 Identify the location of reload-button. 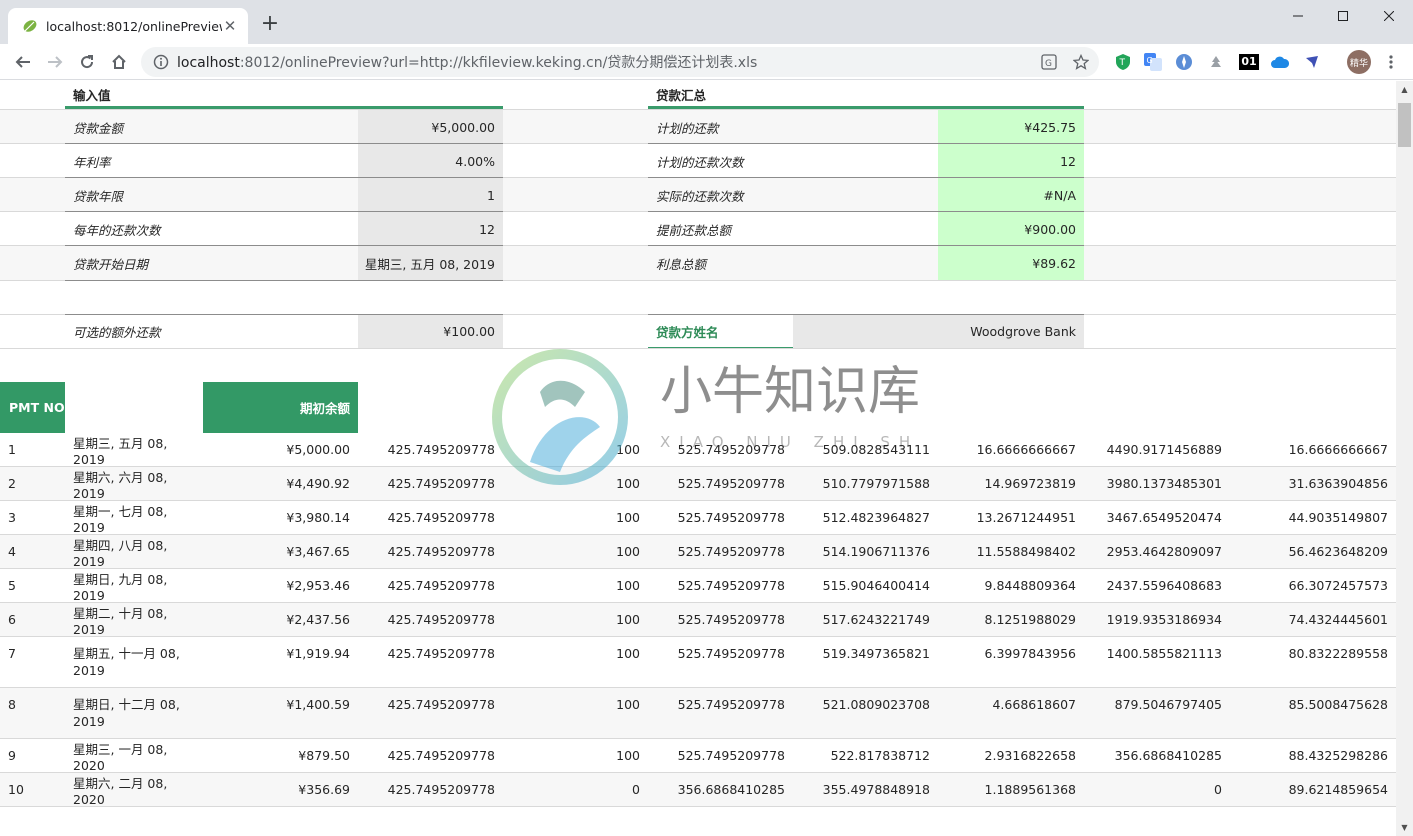
(87, 62).